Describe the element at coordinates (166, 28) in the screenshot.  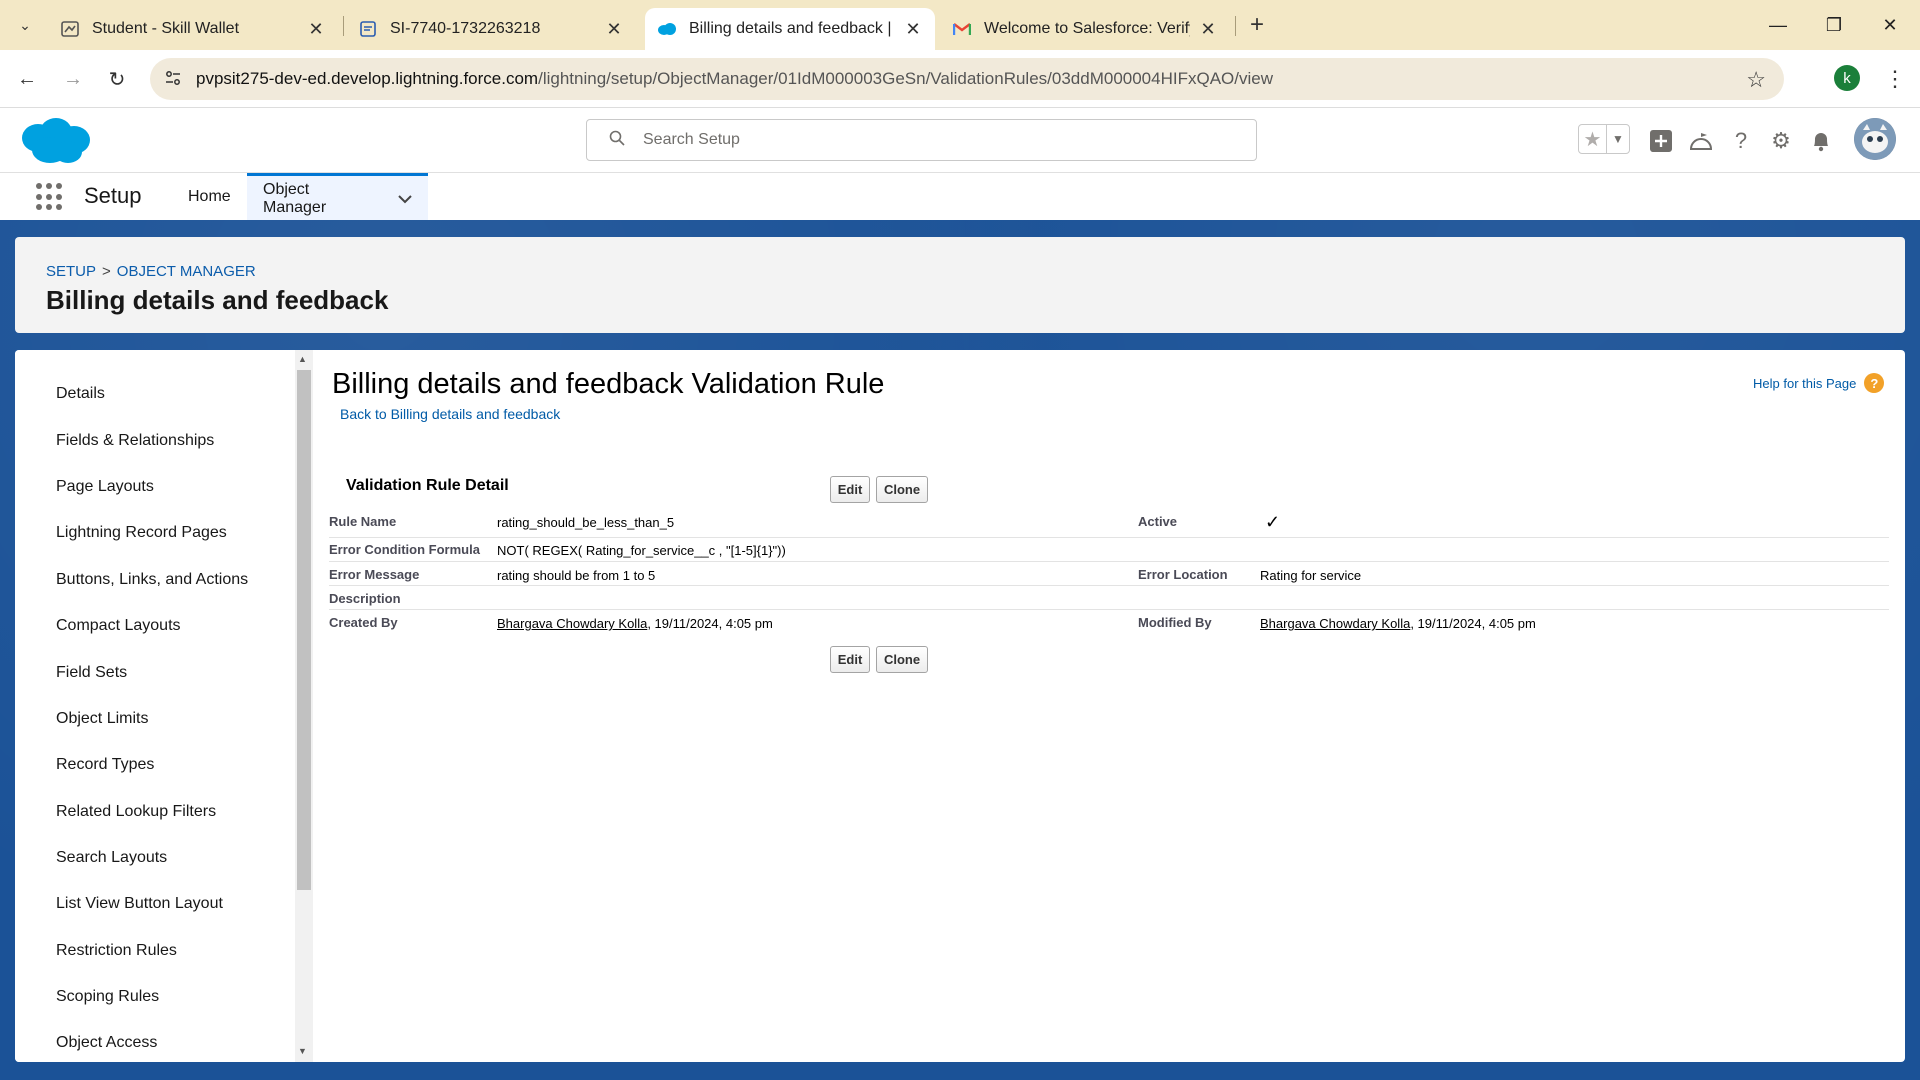
I see `tab-title: Student - Skill Wallet` at that location.